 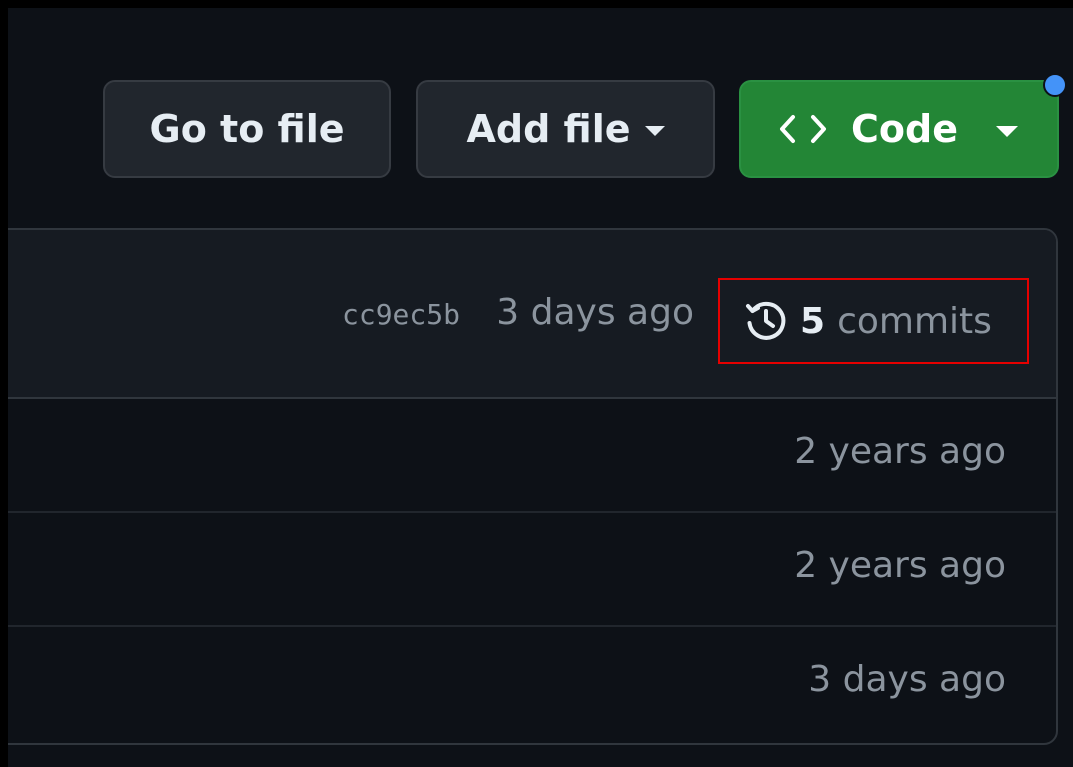 I want to click on commit-time: 3 days ago, so click(x=595, y=312).